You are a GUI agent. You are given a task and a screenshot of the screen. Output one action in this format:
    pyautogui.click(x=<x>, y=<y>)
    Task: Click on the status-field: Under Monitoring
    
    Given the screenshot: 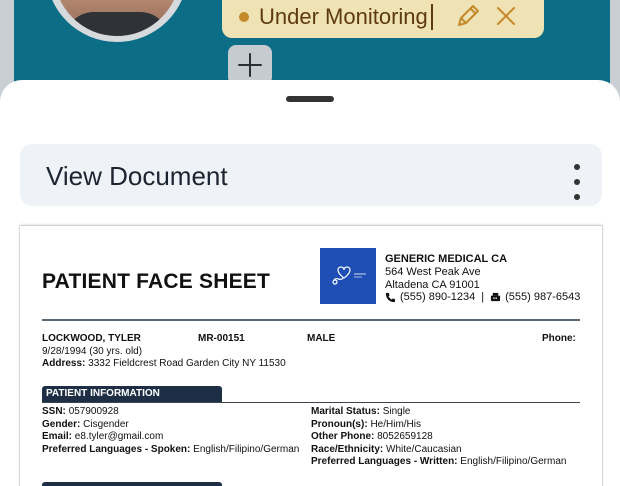 What is the action you would take?
    pyautogui.click(x=383, y=19)
    